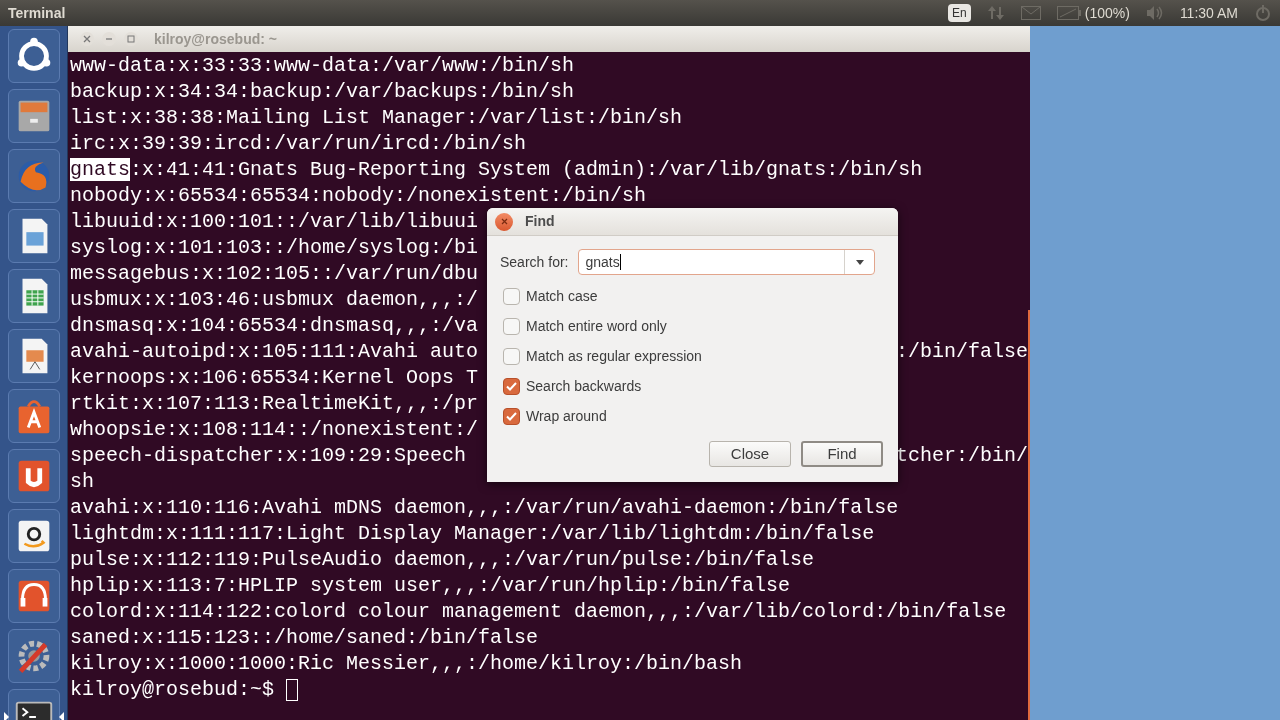 The width and height of the screenshot is (1280, 720). Describe the element at coordinates (173, 690) in the screenshot. I see `shell-prompt: kilroy@rosebud:~$` at that location.